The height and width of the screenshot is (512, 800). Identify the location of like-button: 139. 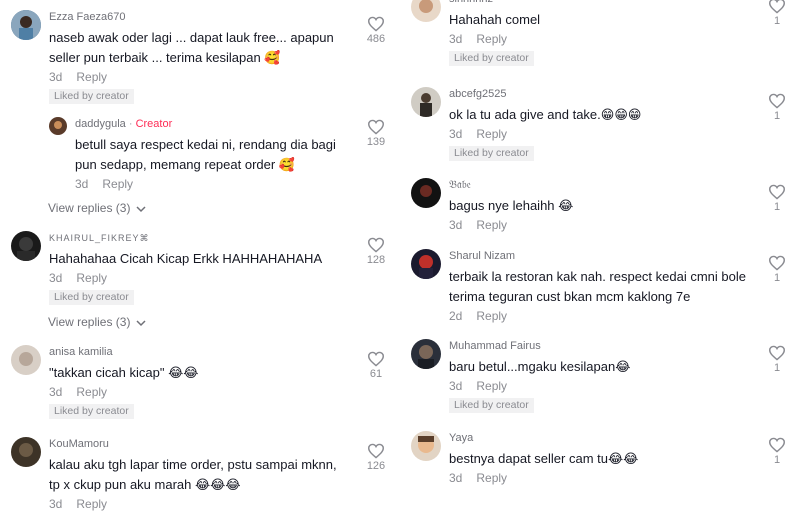
(376, 133).